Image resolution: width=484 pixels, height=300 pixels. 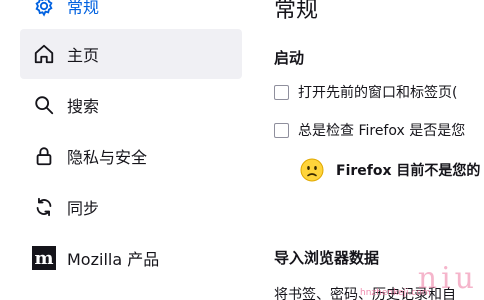 What do you see at coordinates (131, 15) in the screenshot?
I see `sidebar-item-general: 常规` at bounding box center [131, 15].